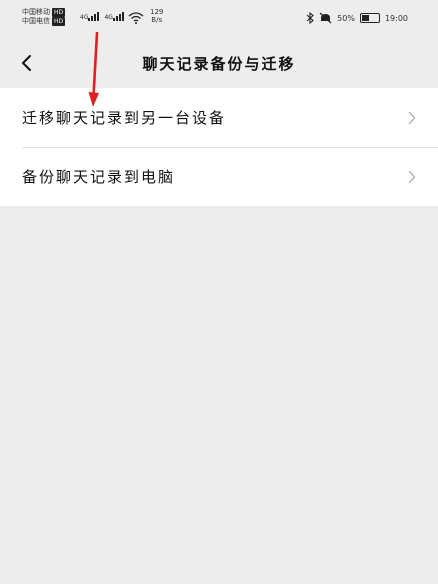 Image resolution: width=438 pixels, height=584 pixels. I want to click on backup-to-computer-label: 备份聊天记录到电脑, so click(99, 177).